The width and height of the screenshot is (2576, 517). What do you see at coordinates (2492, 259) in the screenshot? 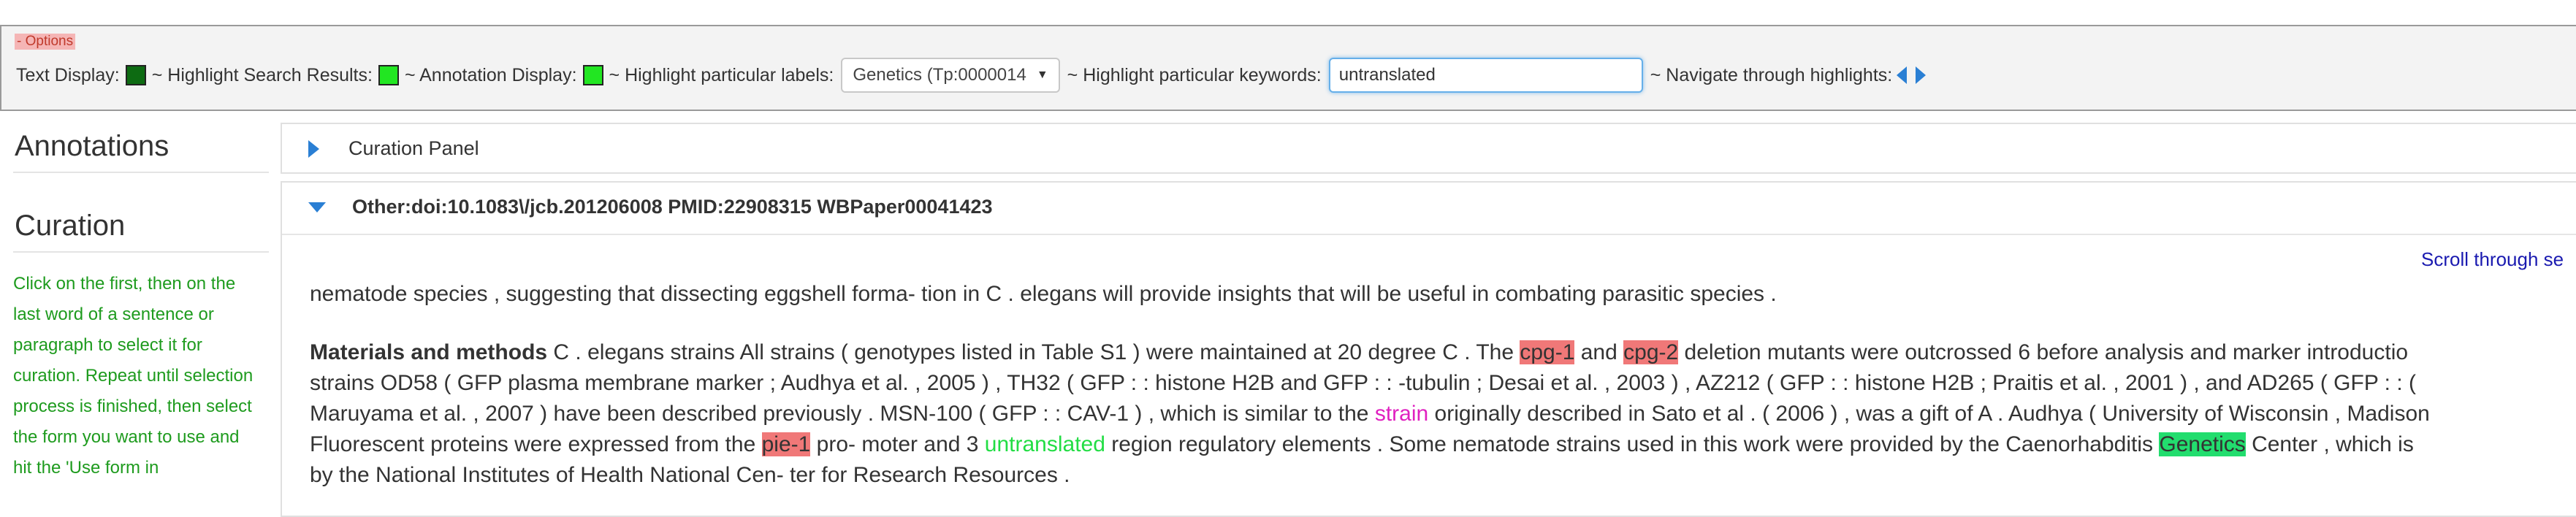
I see `scroll-through-search-link: Scroll through se` at bounding box center [2492, 259].